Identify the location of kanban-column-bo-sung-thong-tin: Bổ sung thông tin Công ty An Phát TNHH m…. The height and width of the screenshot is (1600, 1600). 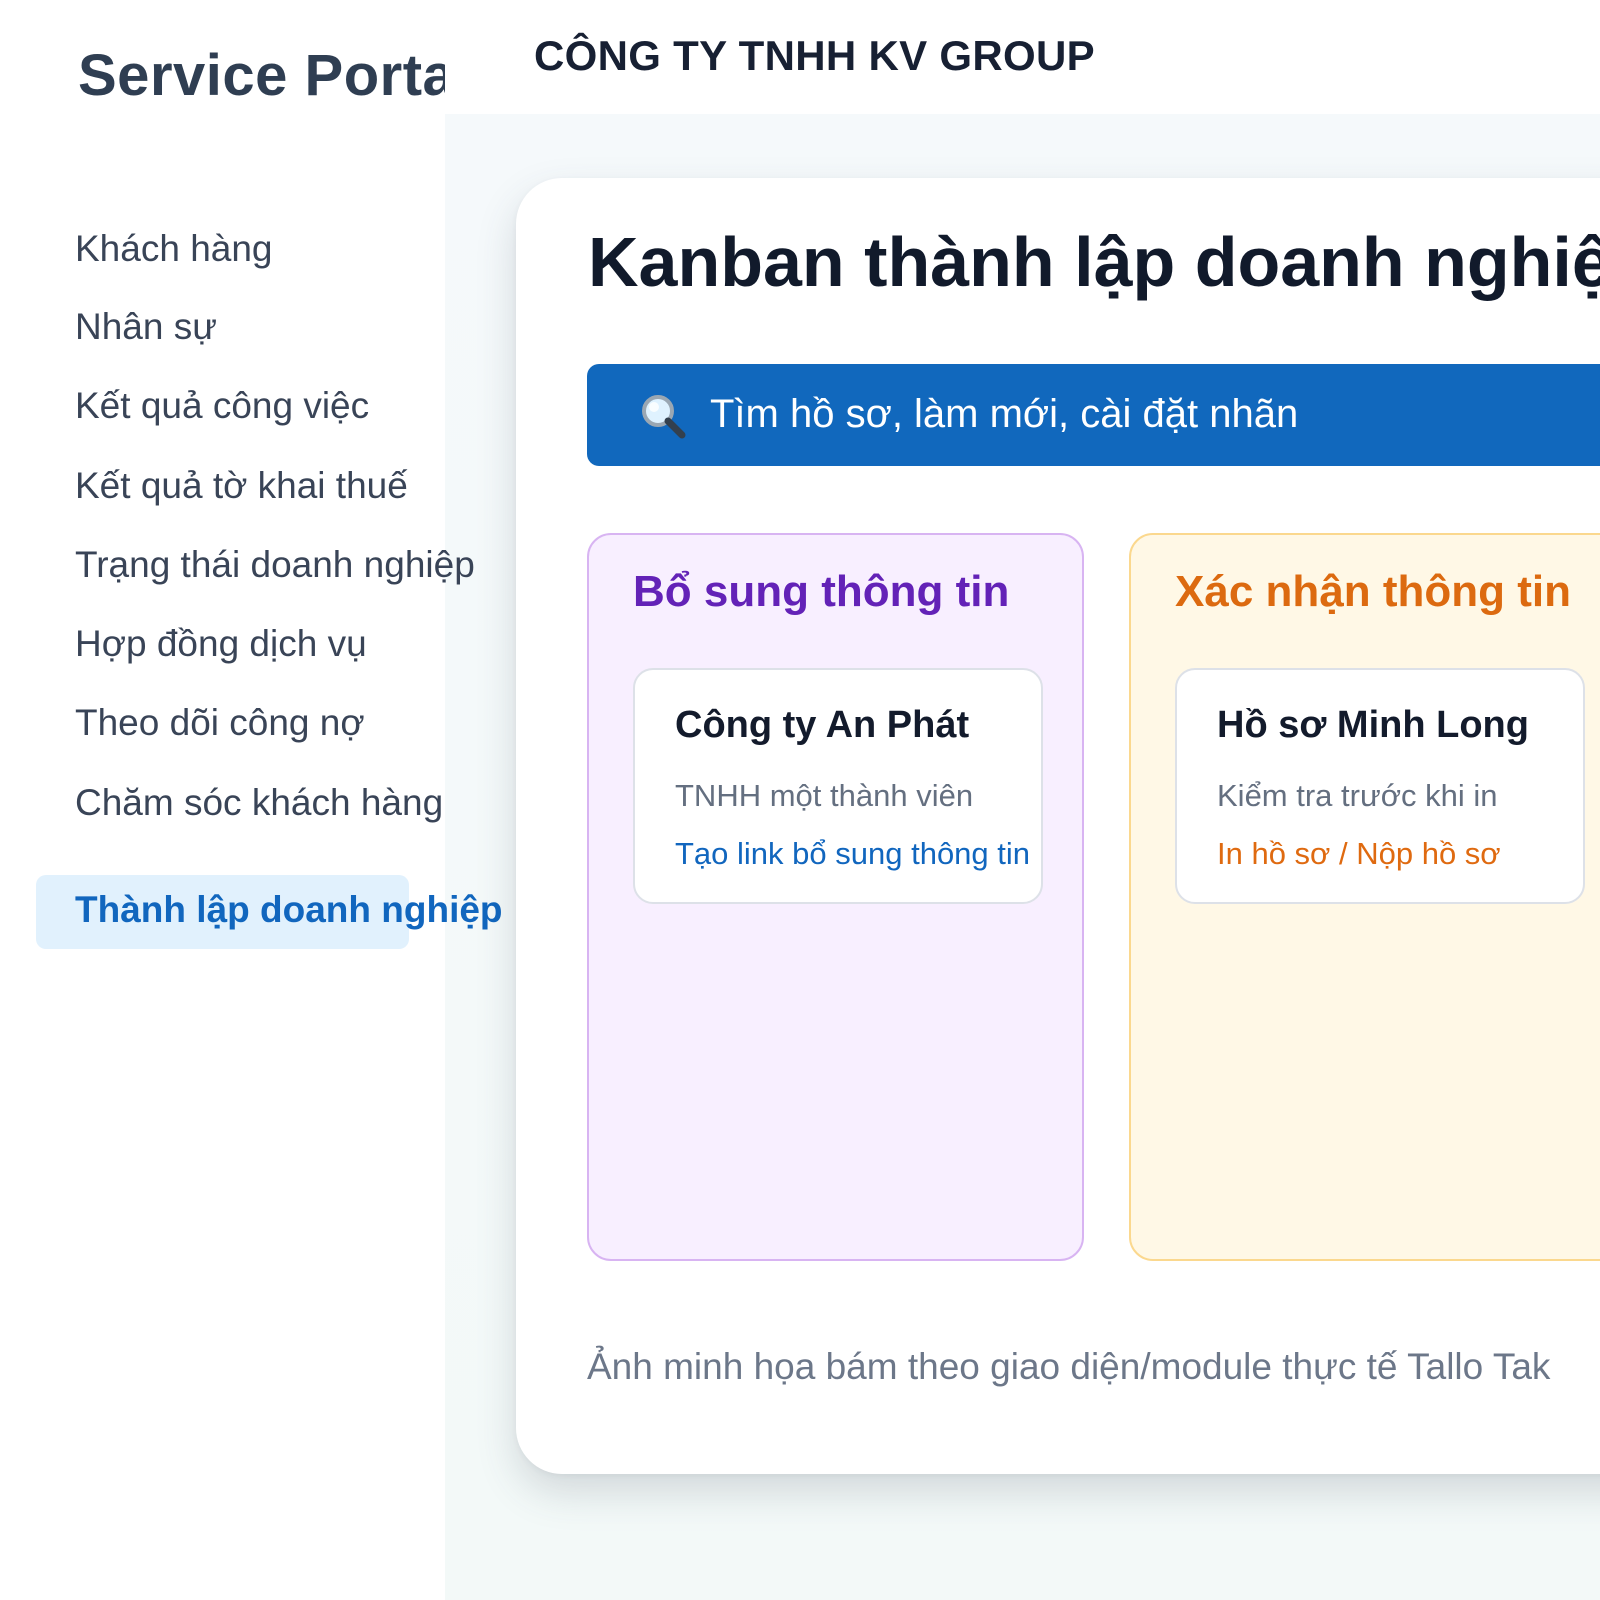
(835, 897).